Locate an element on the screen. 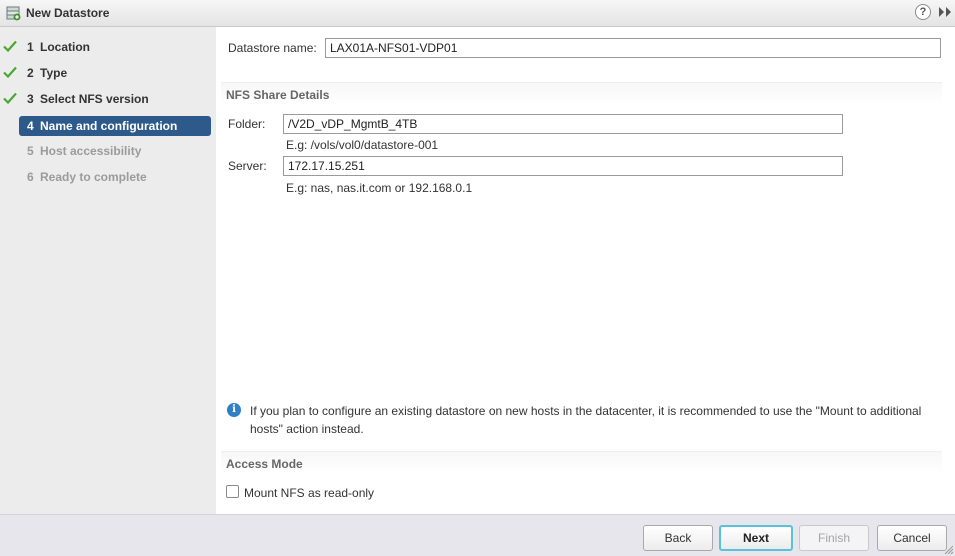  cancel-button: Cancel is located at coordinates (912, 538).